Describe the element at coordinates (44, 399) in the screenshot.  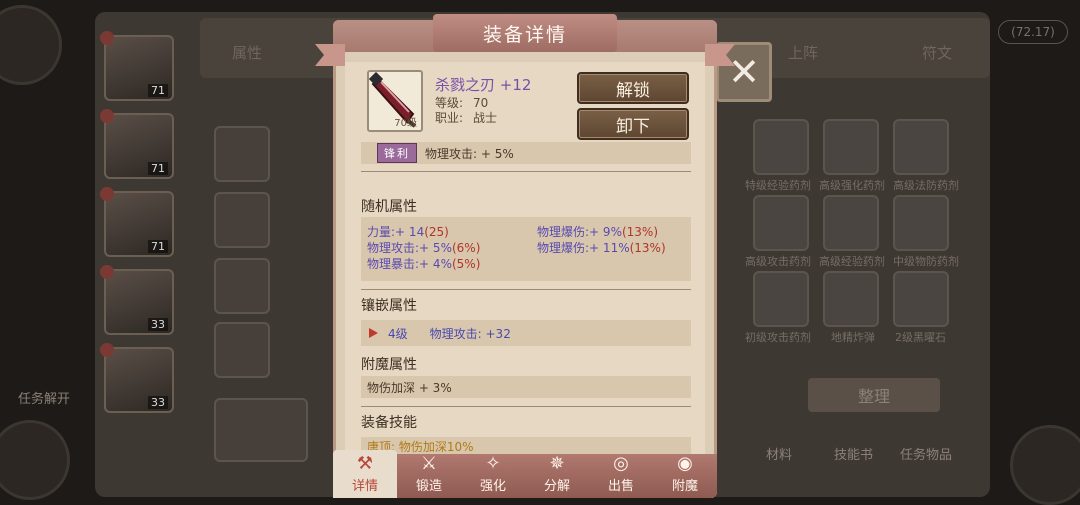
I see `side-label: 任务解开` at that location.